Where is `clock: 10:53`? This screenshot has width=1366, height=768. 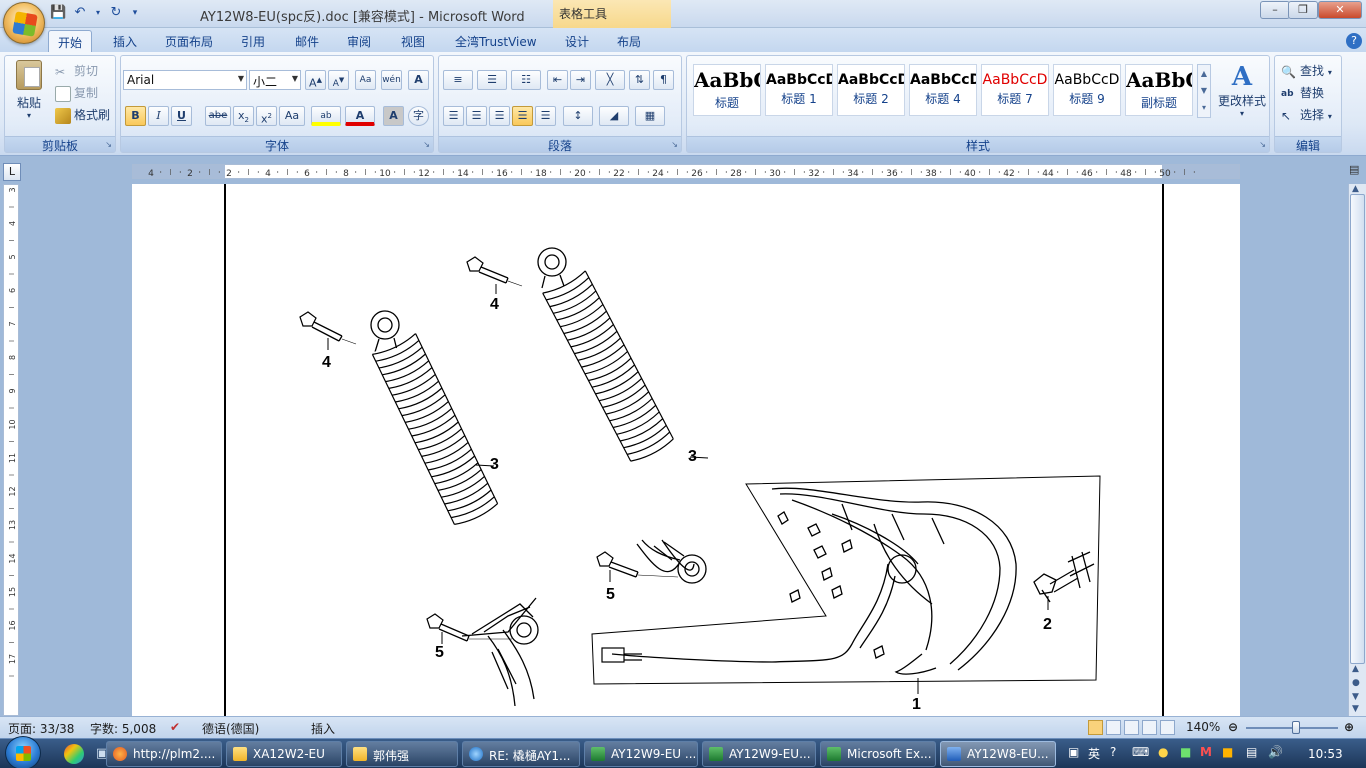
clock: 10:53 is located at coordinates (1325, 754).